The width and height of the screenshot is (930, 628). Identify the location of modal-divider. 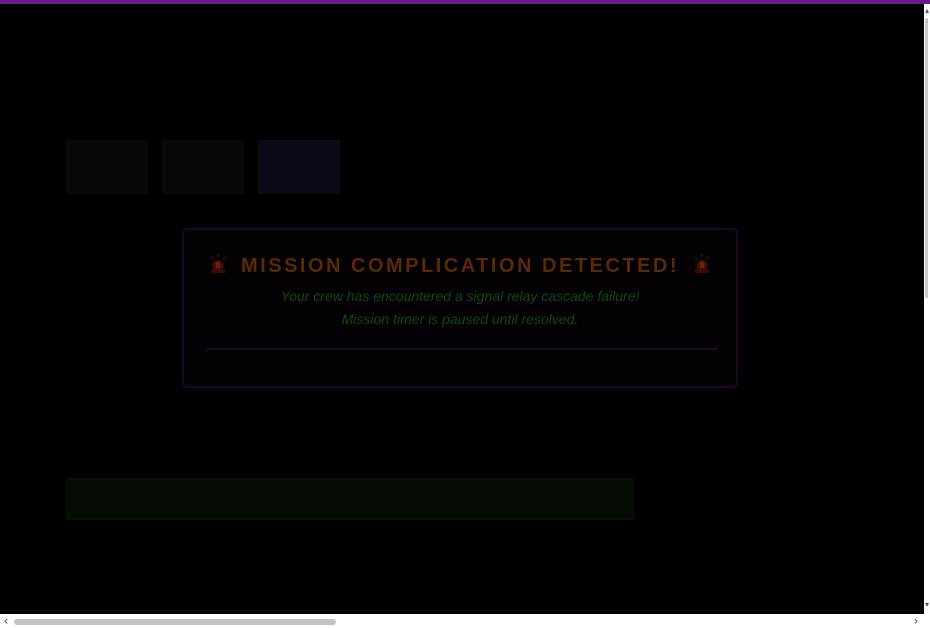
(462, 349).